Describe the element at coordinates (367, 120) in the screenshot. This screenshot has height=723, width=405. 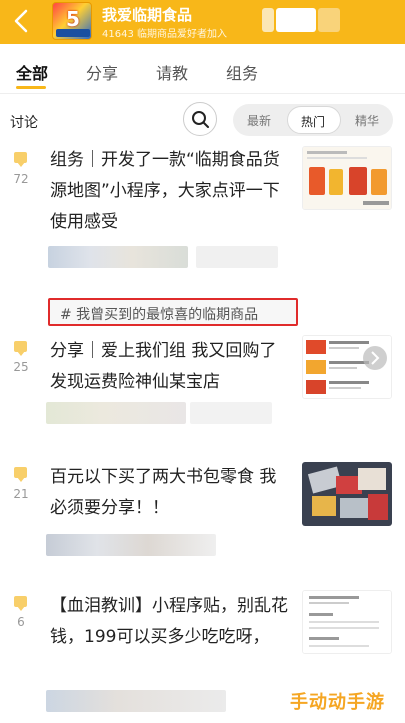
I see `sort-featured: 精华` at that location.